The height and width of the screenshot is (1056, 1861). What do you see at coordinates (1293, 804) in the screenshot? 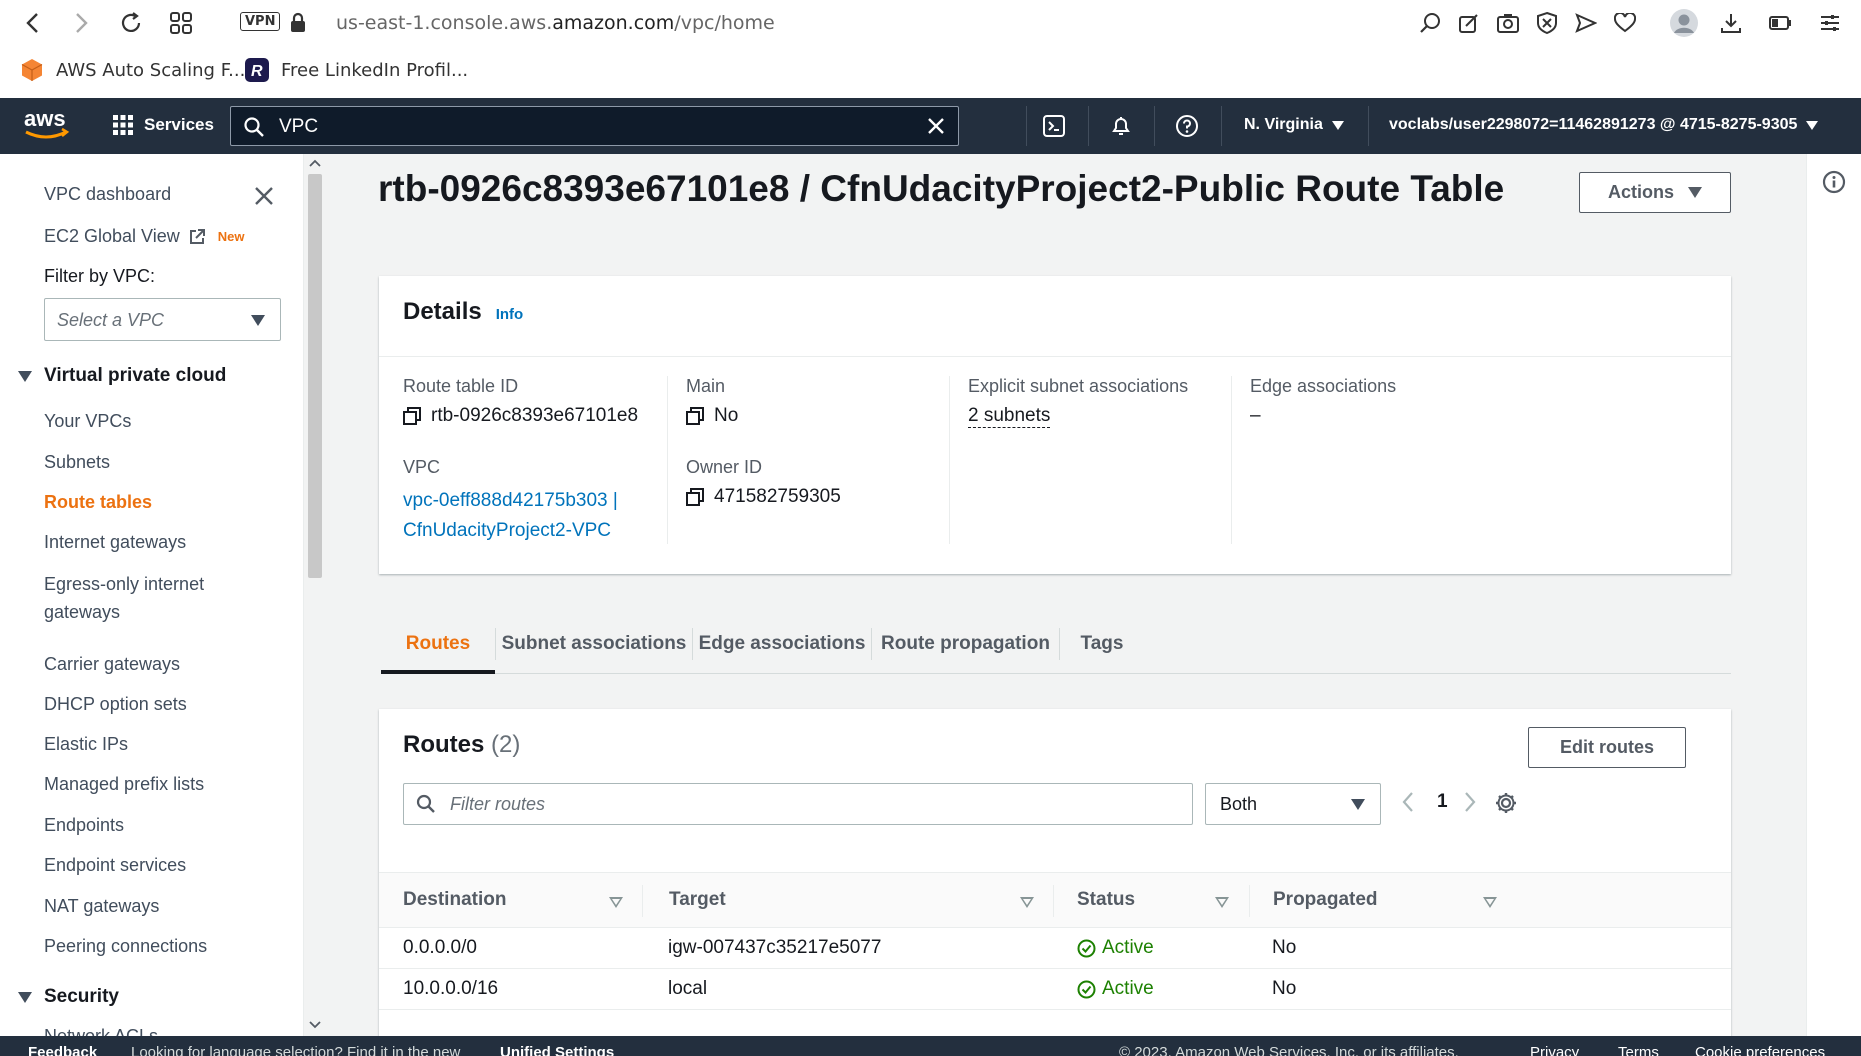
I see `route-origin-select: Both` at bounding box center [1293, 804].